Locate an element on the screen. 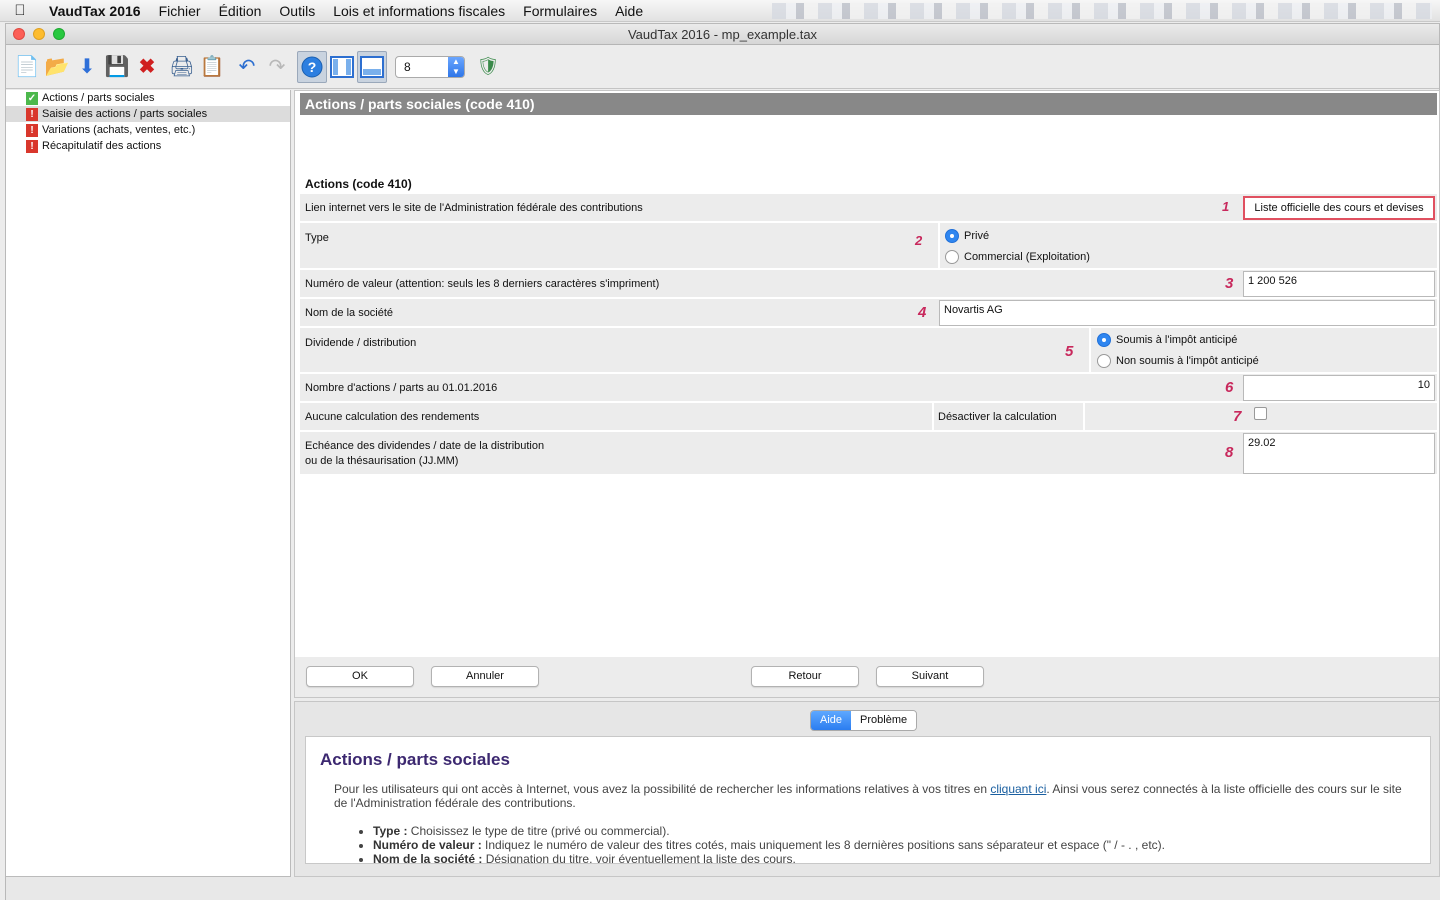  menu-aide: Aide is located at coordinates (629, 11).